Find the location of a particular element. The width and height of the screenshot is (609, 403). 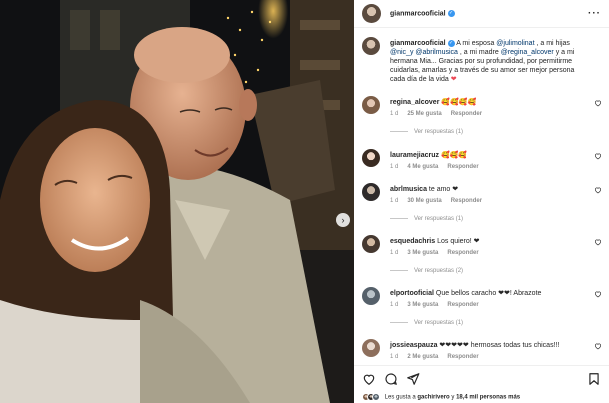

view-replies-link: Ver respuestas (2) is located at coordinates (426, 271).